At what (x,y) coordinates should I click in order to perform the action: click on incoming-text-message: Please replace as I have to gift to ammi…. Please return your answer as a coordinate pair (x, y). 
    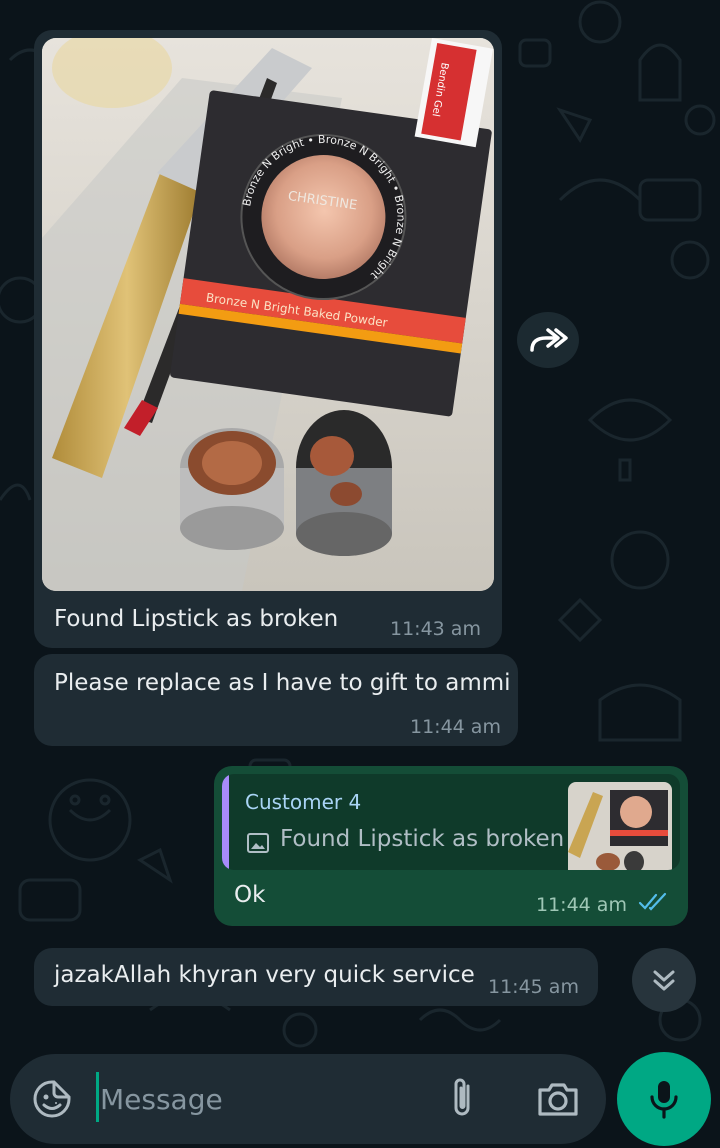
    Looking at the image, I should click on (276, 700).